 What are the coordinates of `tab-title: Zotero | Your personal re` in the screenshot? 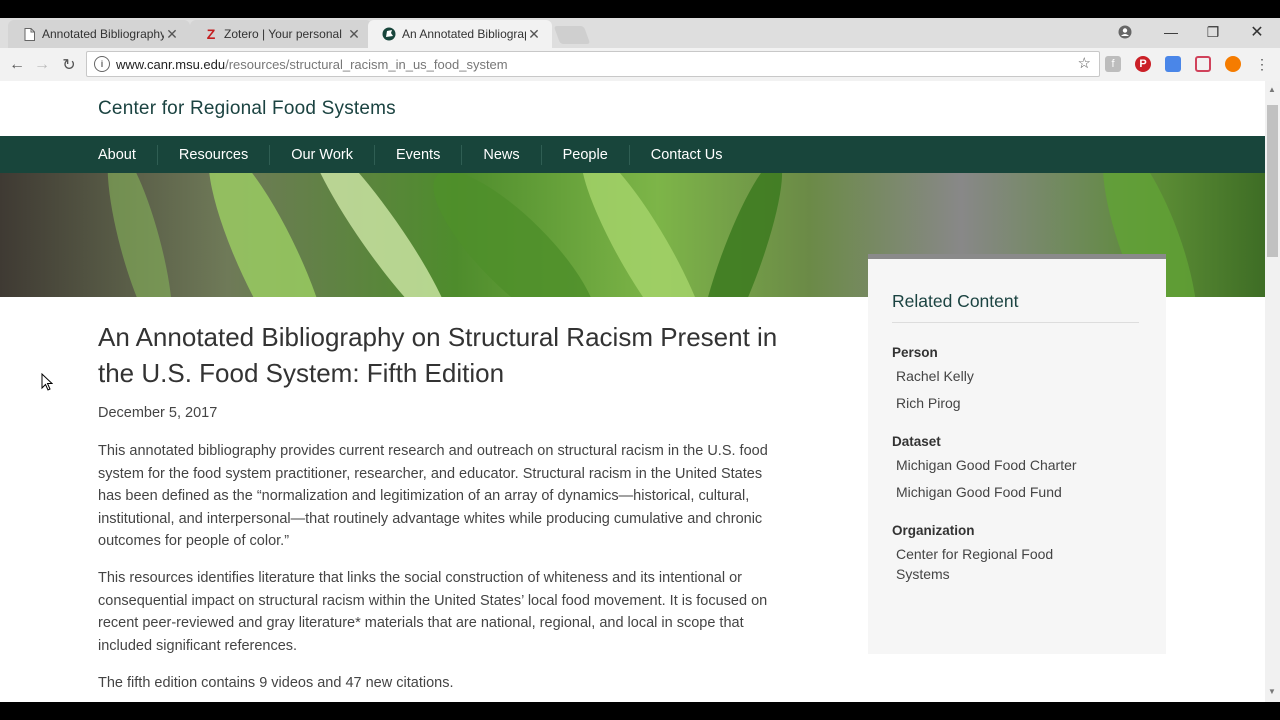 It's located at (285, 34).